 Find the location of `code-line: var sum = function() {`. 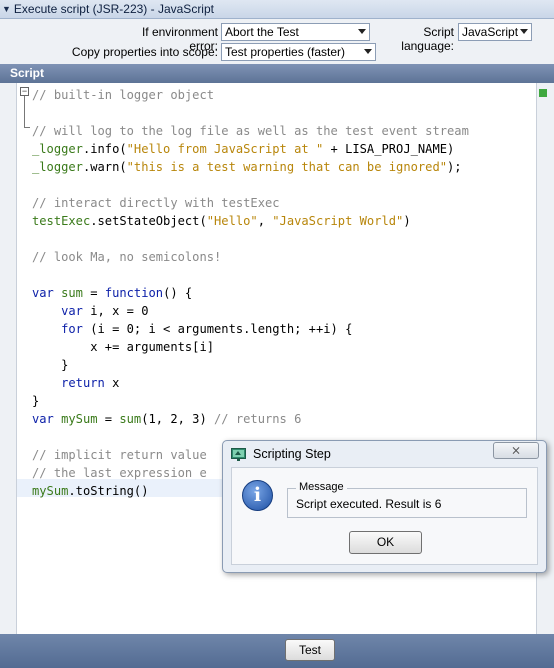

code-line: var sum = function() { is located at coordinates (250, 293).